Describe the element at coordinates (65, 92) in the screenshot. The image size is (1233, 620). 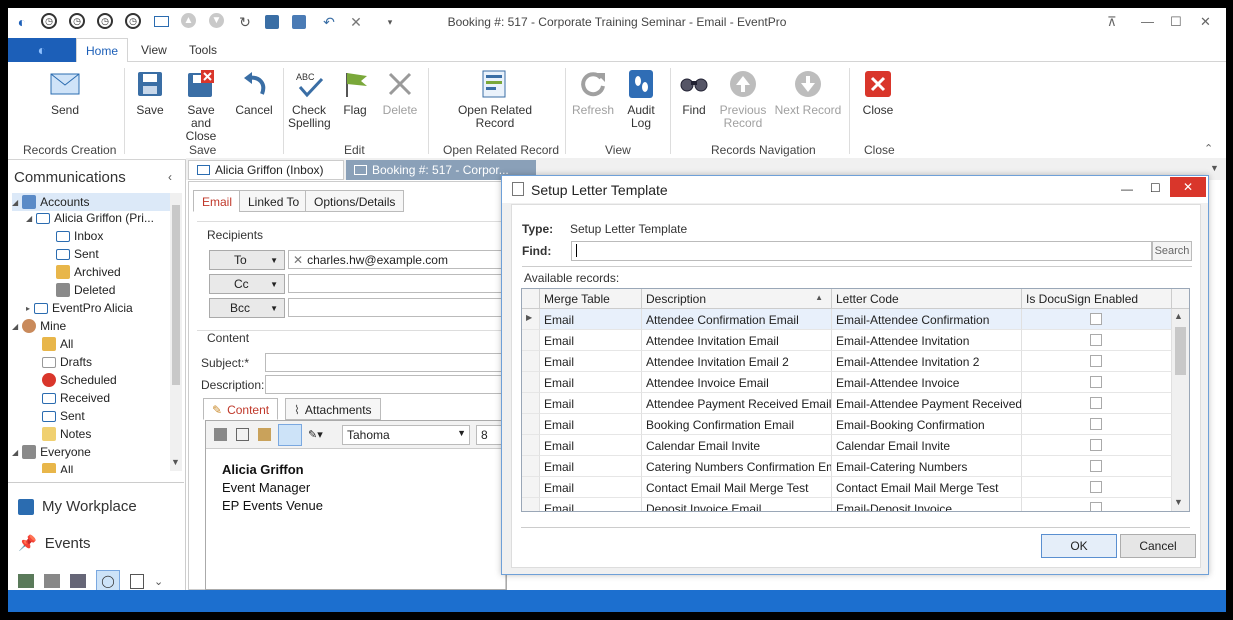
I see `send-button: Send` at that location.